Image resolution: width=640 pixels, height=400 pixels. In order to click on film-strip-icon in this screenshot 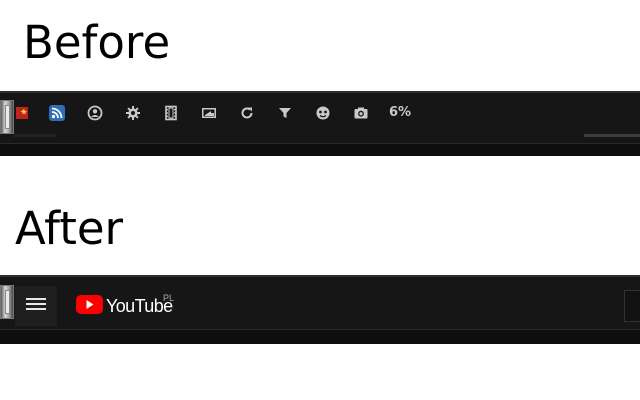, I will do `click(171, 113)`.